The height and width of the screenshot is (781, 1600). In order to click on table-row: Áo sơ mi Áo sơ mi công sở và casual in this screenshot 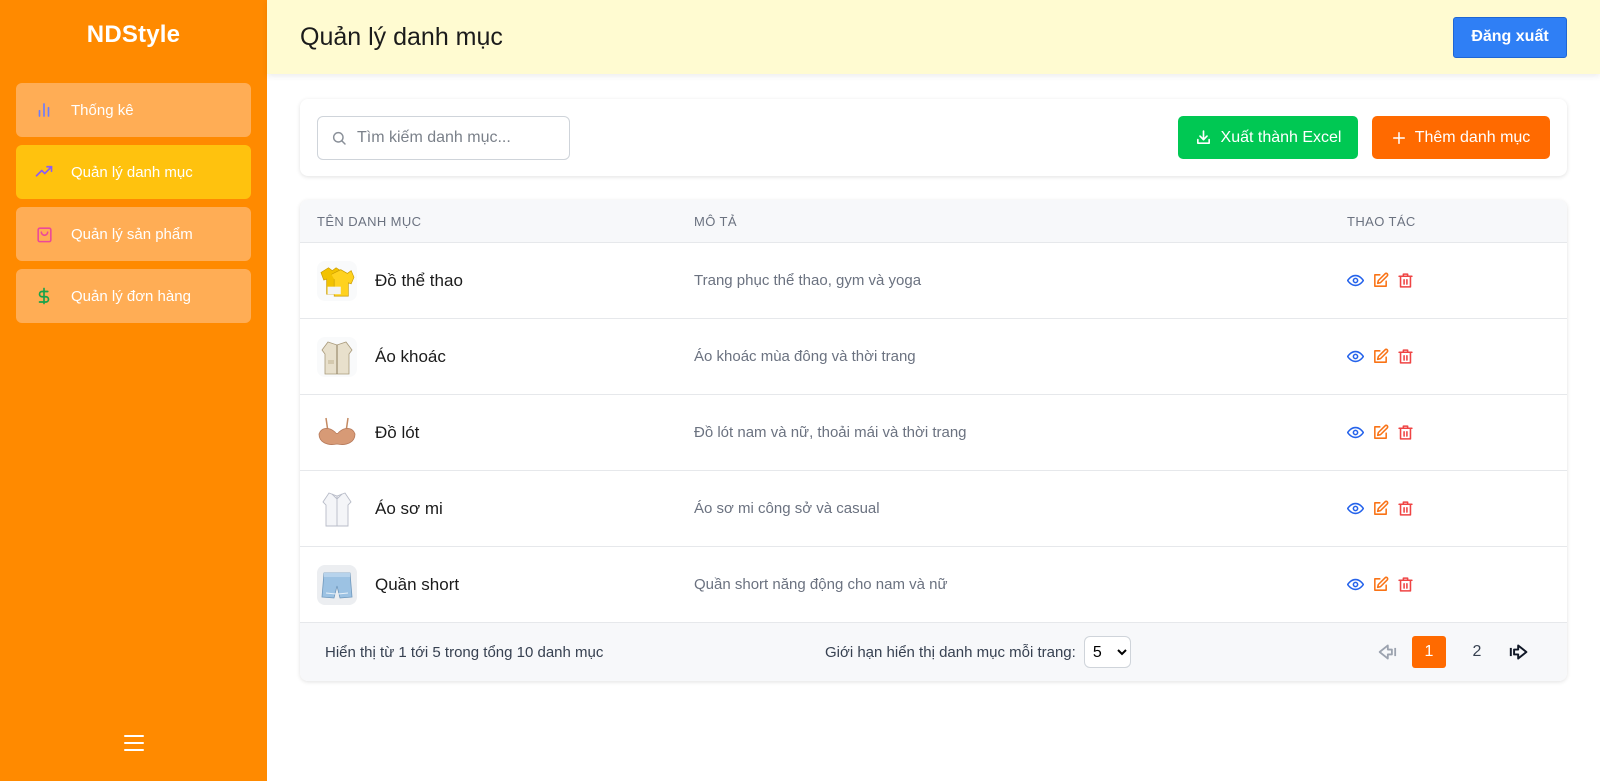, I will do `click(933, 509)`.